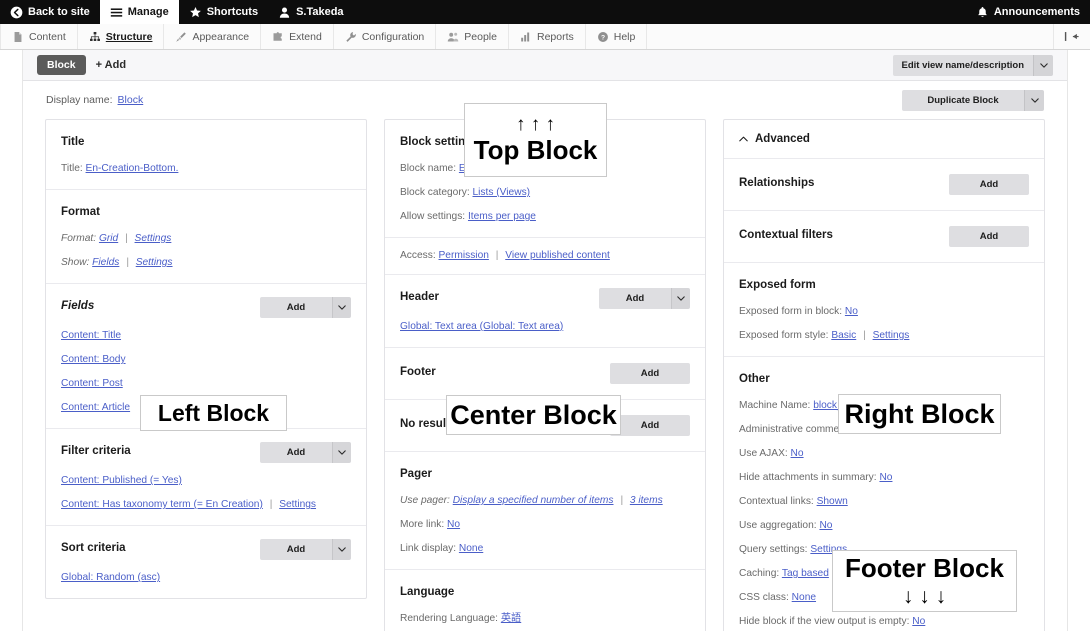 Image resolution: width=1090 pixels, height=631 pixels. What do you see at coordinates (545, 618) in the screenshot?
I see `rendering-language-row: Rendering Language: 英語` at bounding box center [545, 618].